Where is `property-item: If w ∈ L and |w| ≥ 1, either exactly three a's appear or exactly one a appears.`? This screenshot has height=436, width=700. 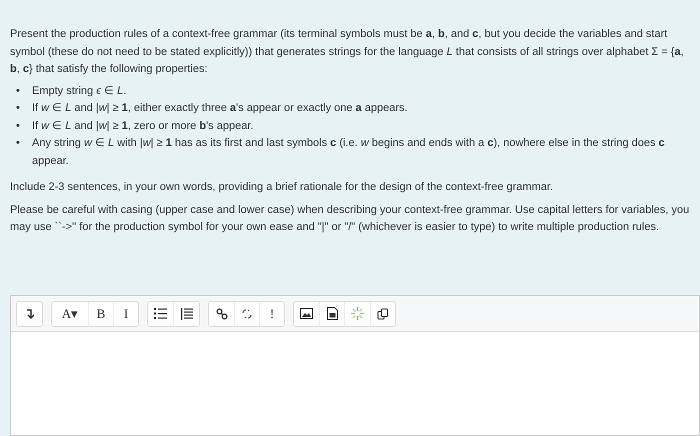 property-item: If w ∈ L and |w| ≥ 1, either exactly three a's appear or exactly one a appears. is located at coordinates (220, 108).